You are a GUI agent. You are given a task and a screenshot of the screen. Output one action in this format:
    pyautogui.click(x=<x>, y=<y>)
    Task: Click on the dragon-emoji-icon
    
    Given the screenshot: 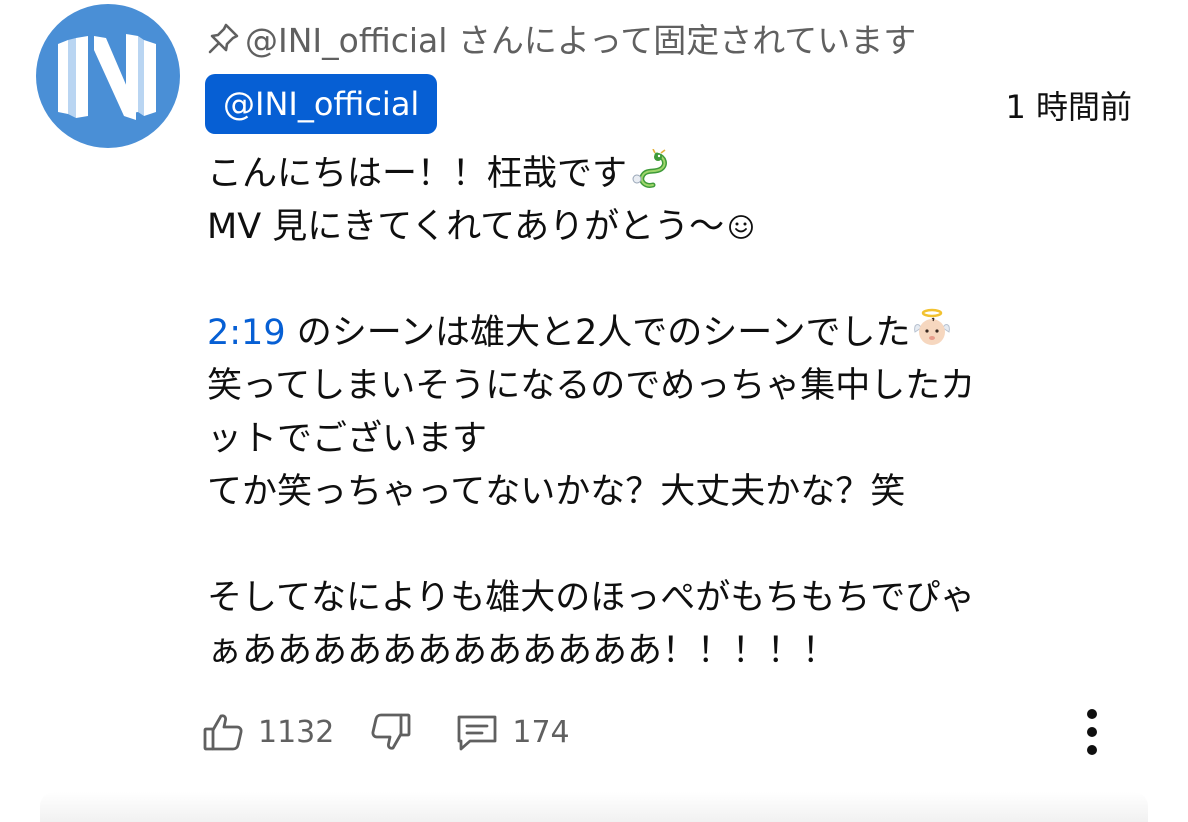 What is the action you would take?
    pyautogui.click(x=648, y=169)
    